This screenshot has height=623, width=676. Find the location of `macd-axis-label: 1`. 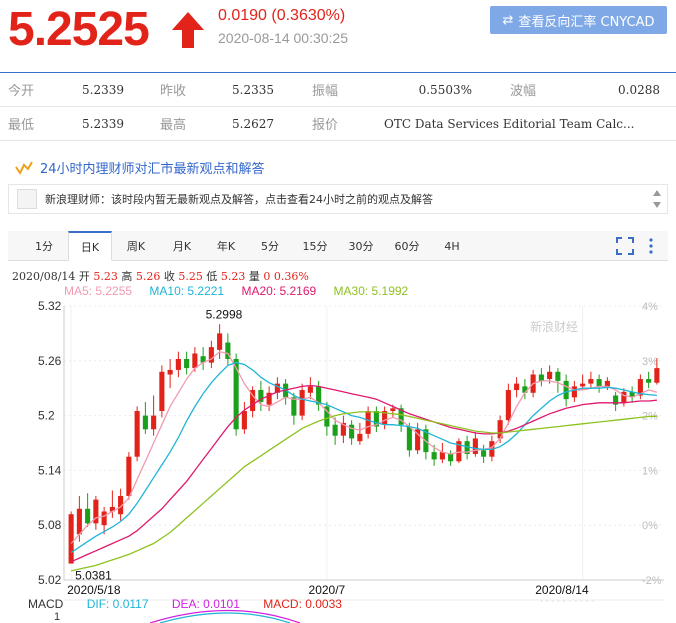

macd-axis-label: 1 is located at coordinates (57, 617).